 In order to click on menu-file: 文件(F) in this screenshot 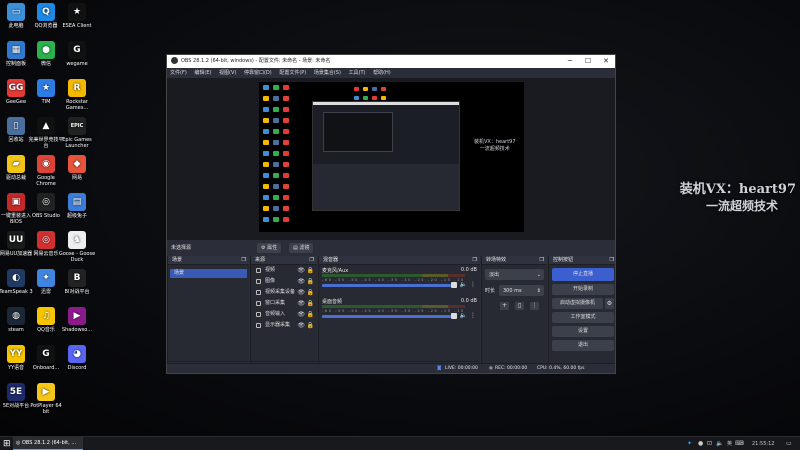, I will do `click(178, 73)`.